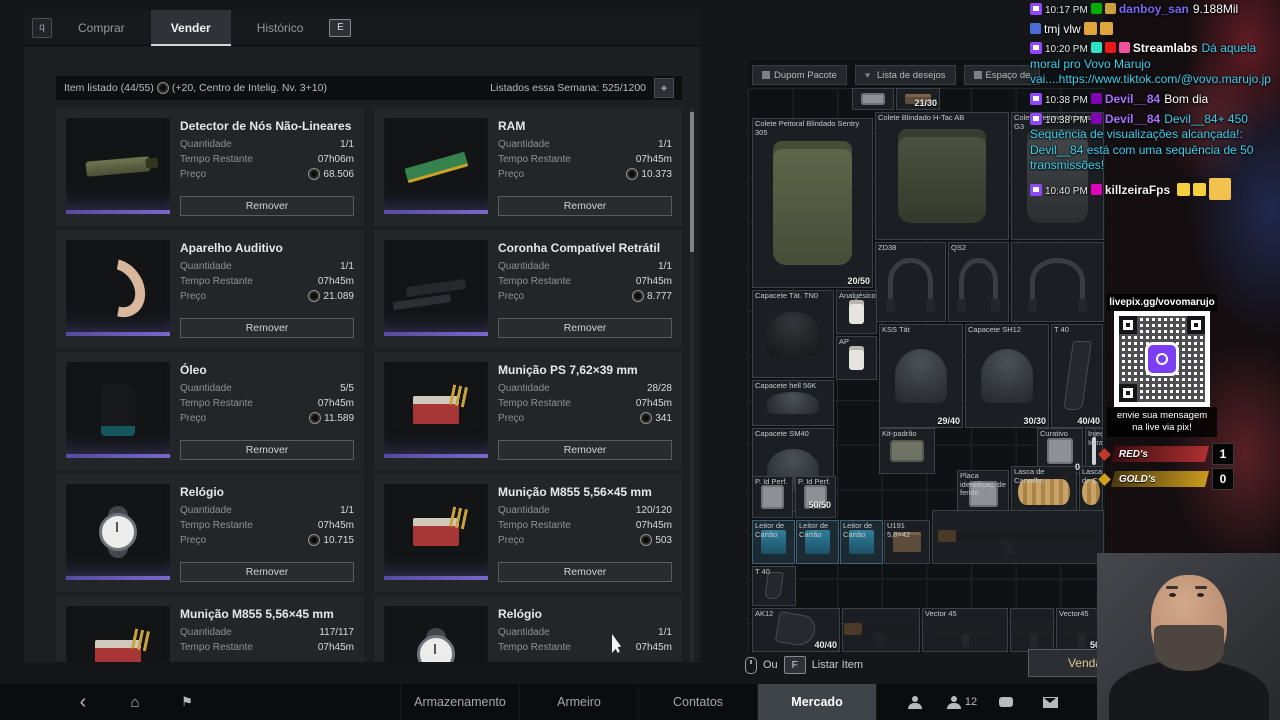  What do you see at coordinates (1077, 467) in the screenshot?
I see `item-count: 0` at bounding box center [1077, 467].